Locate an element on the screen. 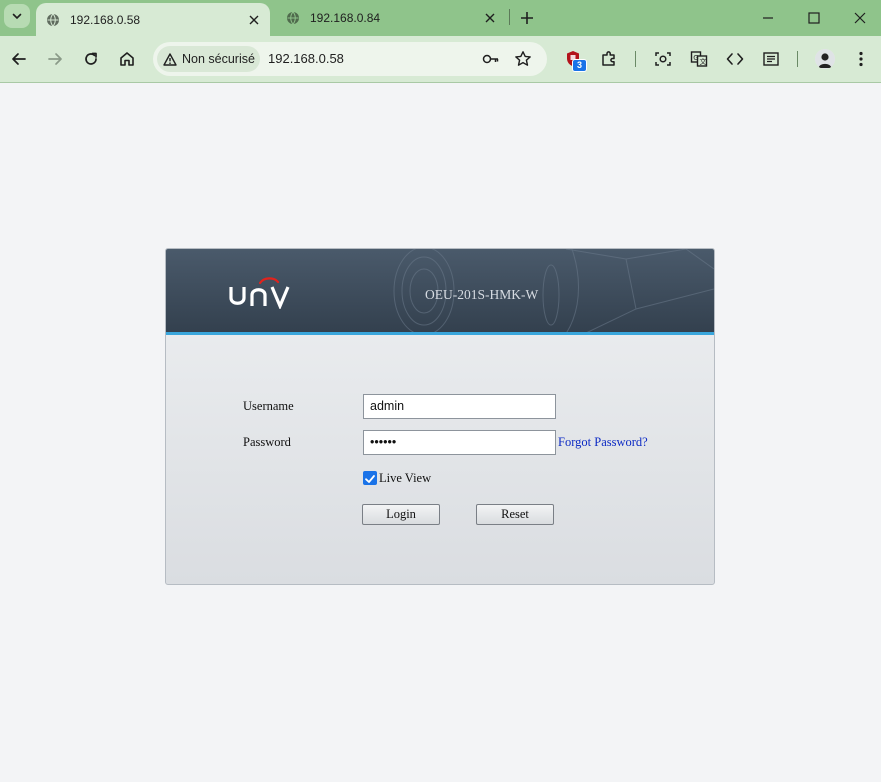  toolbar-divider is located at coordinates (440, 82).